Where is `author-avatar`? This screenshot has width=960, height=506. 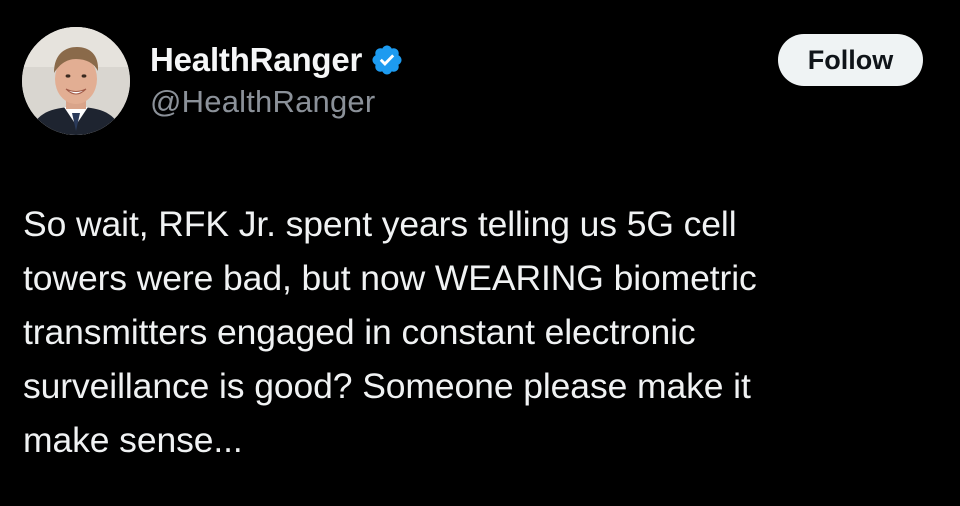
author-avatar is located at coordinates (76, 81).